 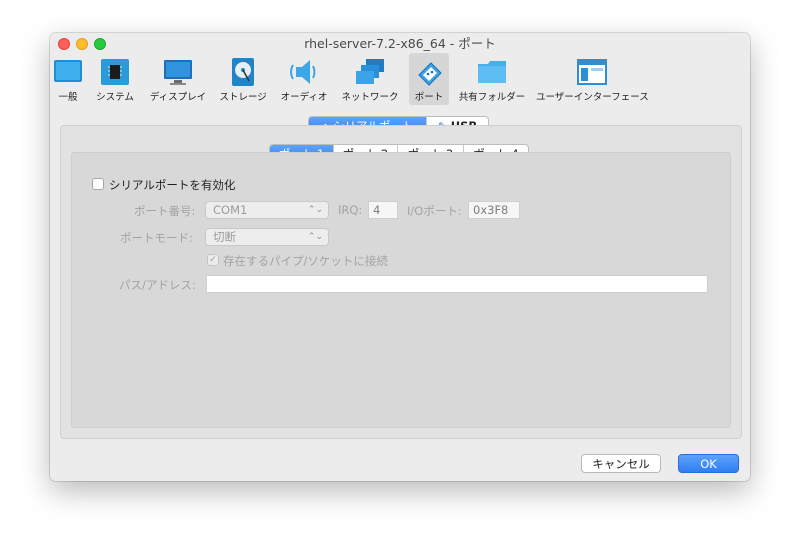 I want to click on zoom-window-button, so click(x=100, y=44).